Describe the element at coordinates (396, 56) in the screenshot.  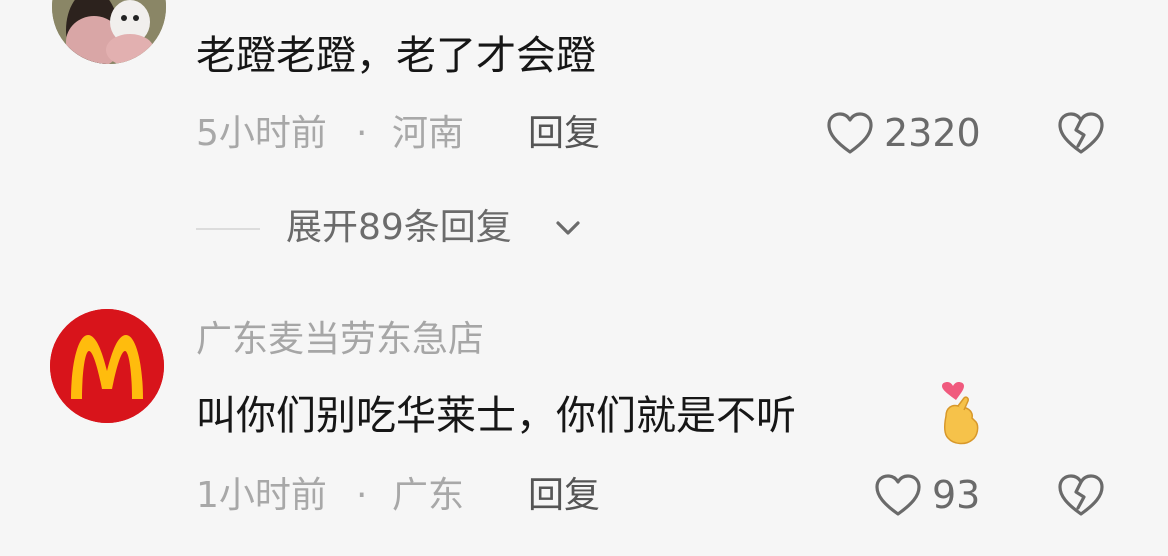
I see `comment-text: 老蹬老蹬，老了才会蹬` at that location.